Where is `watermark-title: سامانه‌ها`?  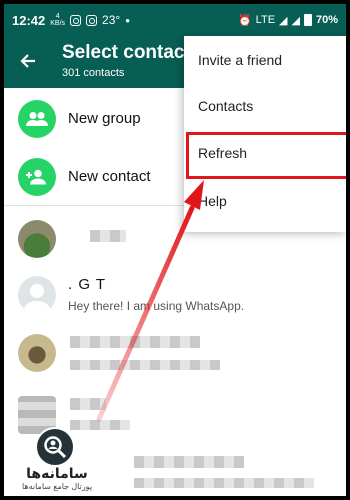
watermark-title: سامانه‌ها is located at coordinates (57, 473).